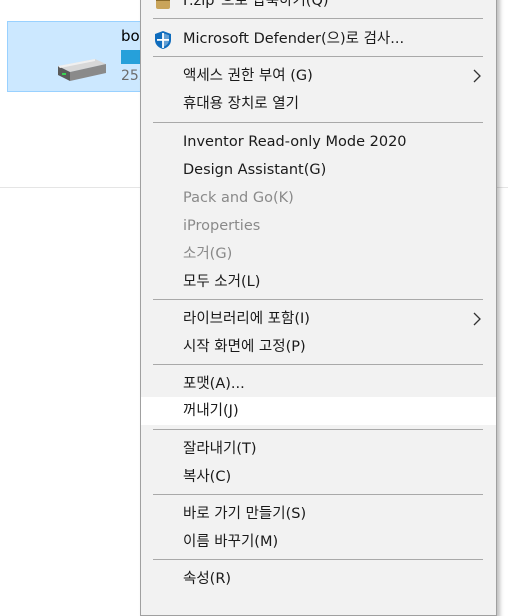 The width and height of the screenshot is (508, 616). Describe the element at coordinates (295, 142) in the screenshot. I see `menu-item-label: Inventor Read-only Mode 2020` at that location.